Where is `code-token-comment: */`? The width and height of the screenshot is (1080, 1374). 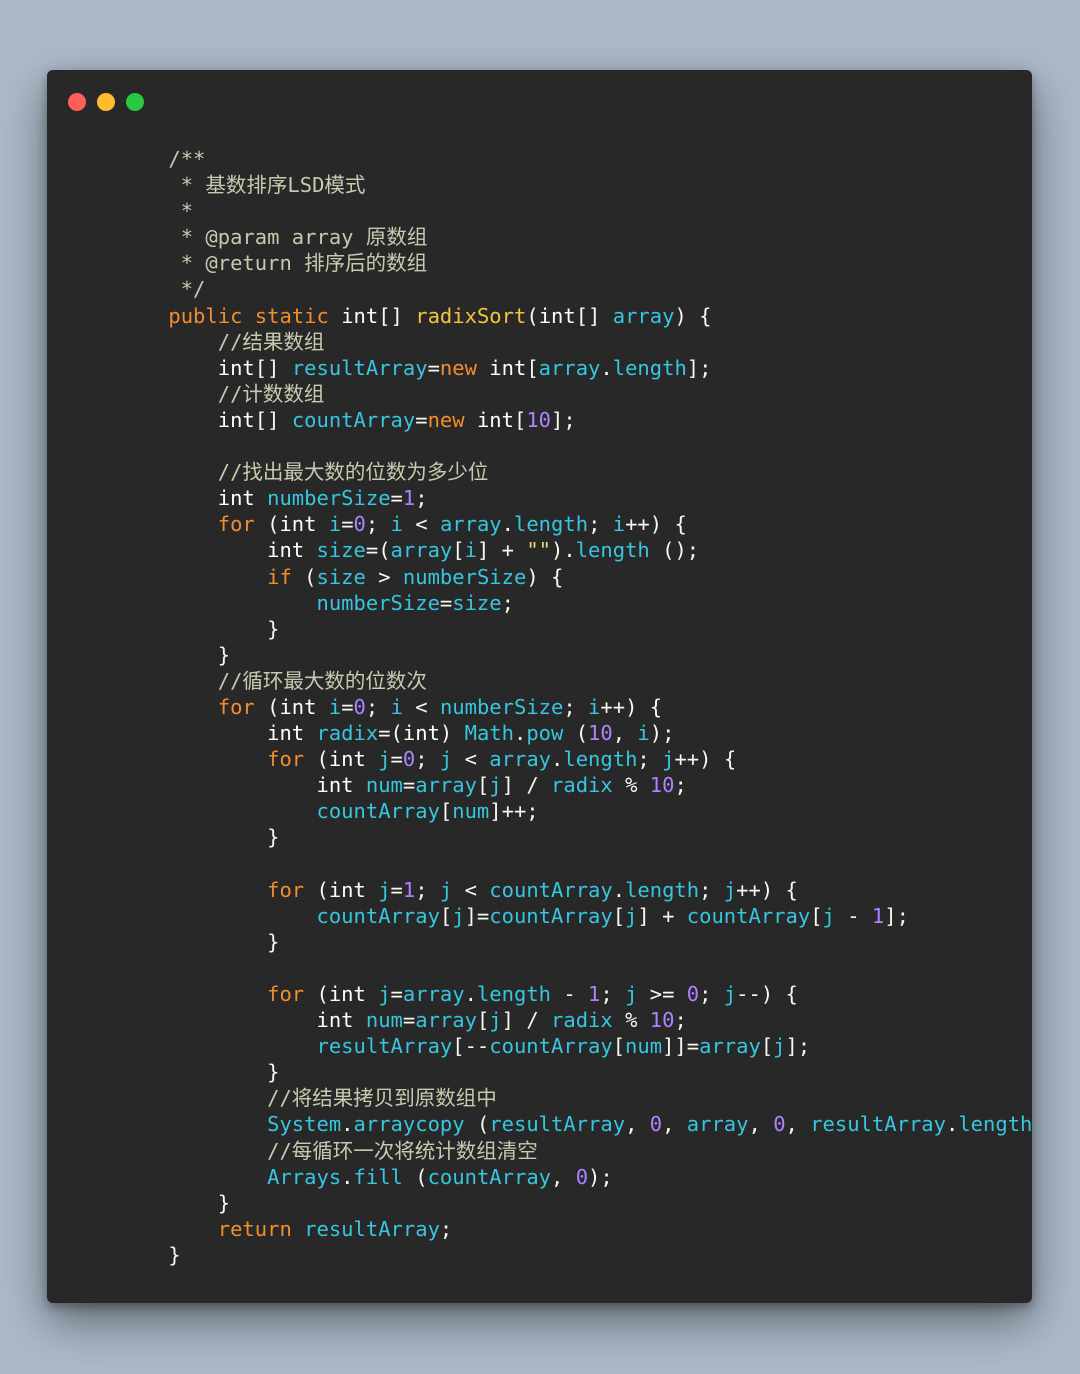
code-token-comment: */ is located at coordinates (162, 289).